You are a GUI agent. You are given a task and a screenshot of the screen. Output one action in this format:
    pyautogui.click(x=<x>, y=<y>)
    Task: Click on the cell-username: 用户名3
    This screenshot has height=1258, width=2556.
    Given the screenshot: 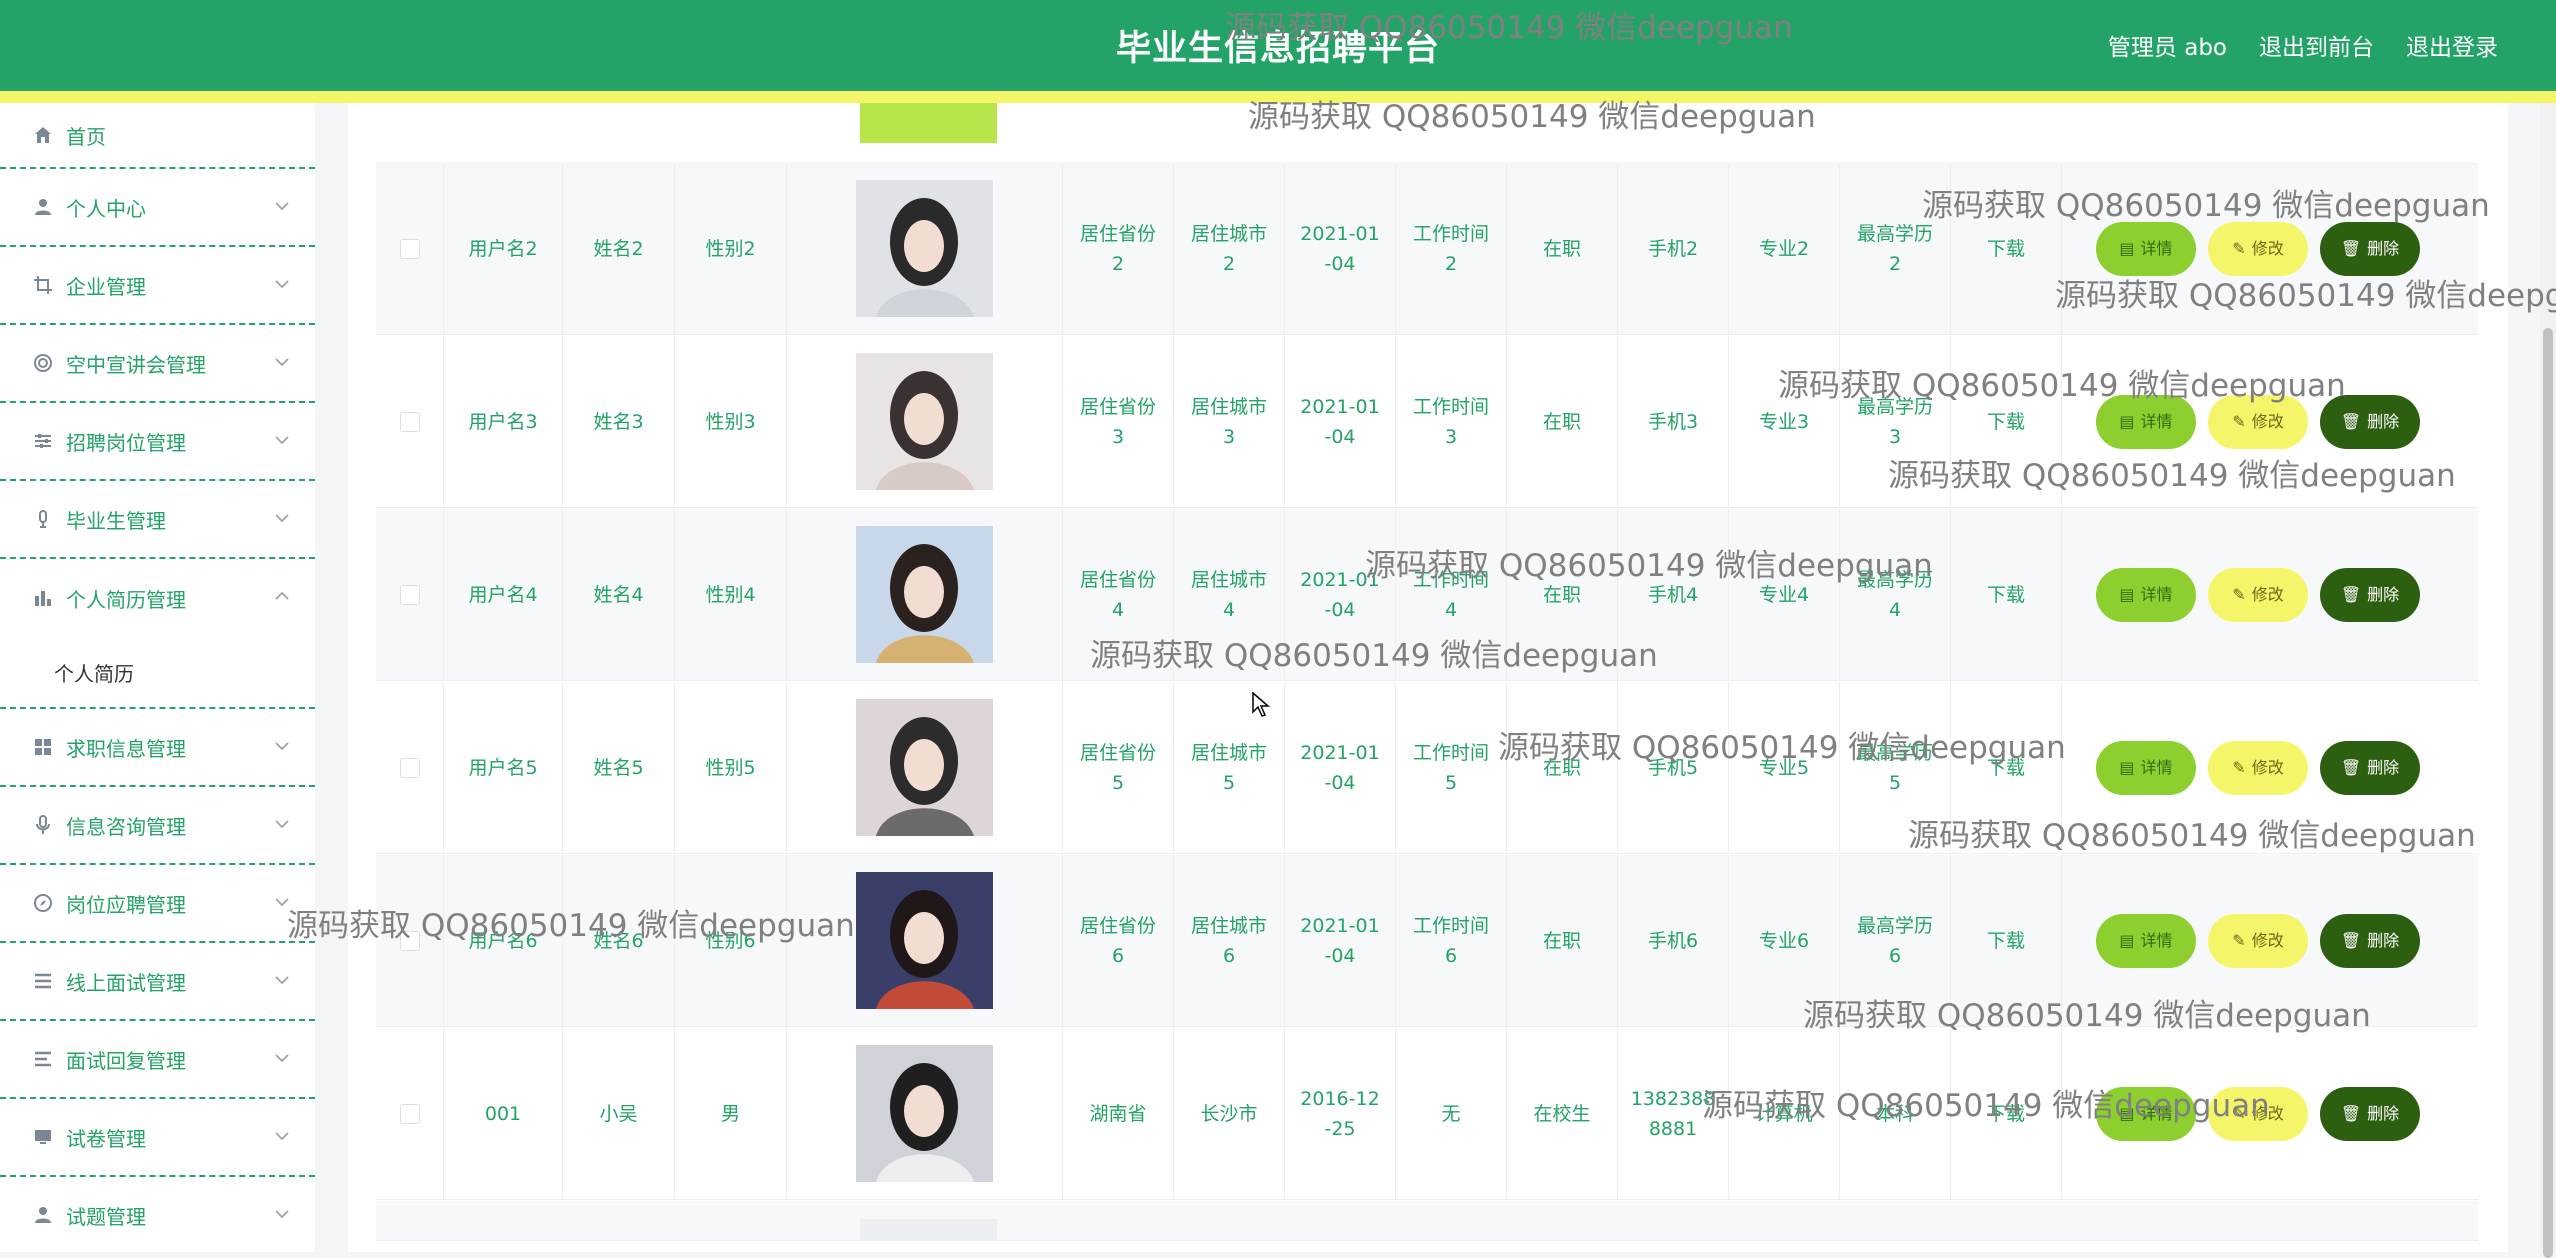 What is the action you would take?
    pyautogui.click(x=503, y=421)
    